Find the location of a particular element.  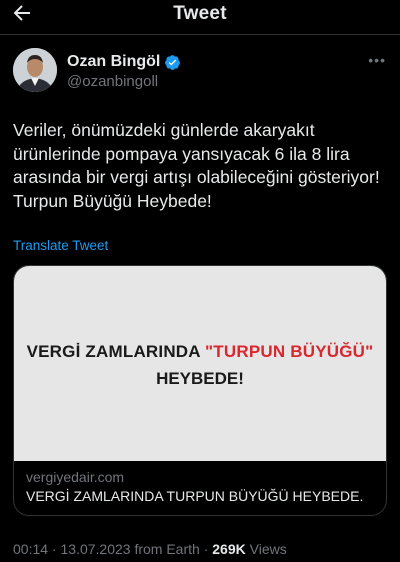

card-domain: vergiyedair.com is located at coordinates (75, 477).